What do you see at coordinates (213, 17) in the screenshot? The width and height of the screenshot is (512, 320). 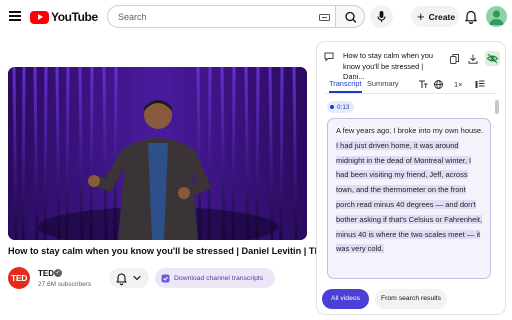 I see `search-input` at bounding box center [213, 17].